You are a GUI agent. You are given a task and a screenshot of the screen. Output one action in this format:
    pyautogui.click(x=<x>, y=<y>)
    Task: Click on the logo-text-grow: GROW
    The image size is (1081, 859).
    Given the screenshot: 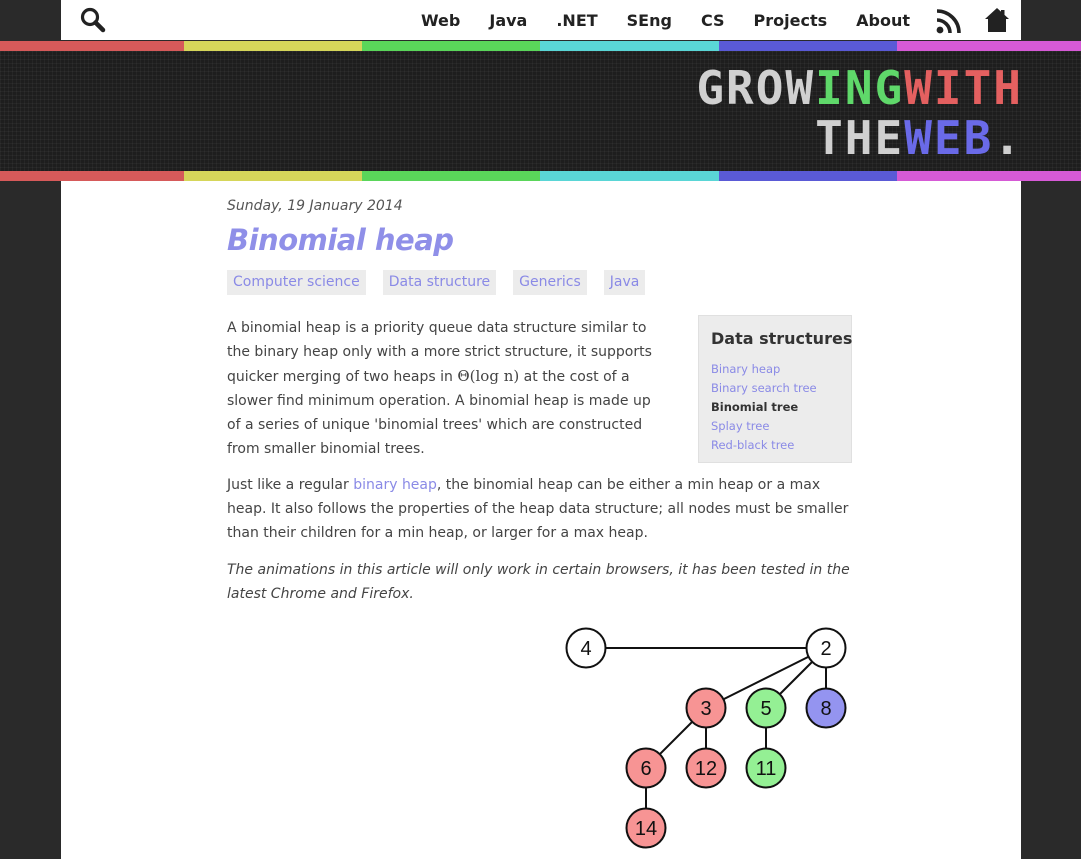 What is the action you would take?
    pyautogui.click(x=756, y=88)
    